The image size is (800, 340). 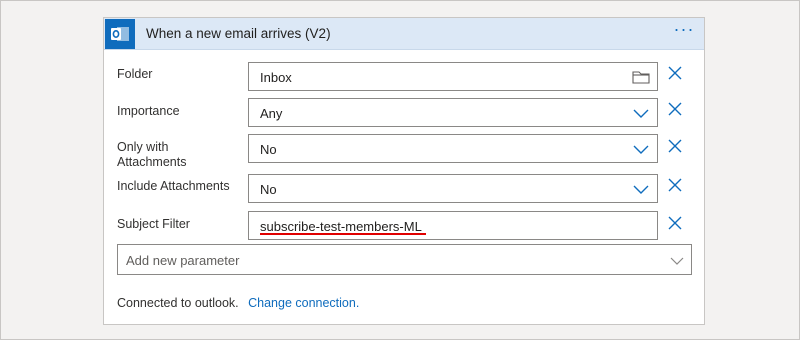 What do you see at coordinates (453, 225) in the screenshot?
I see `subject-filter-input: subscribe-test-members-ML` at bounding box center [453, 225].